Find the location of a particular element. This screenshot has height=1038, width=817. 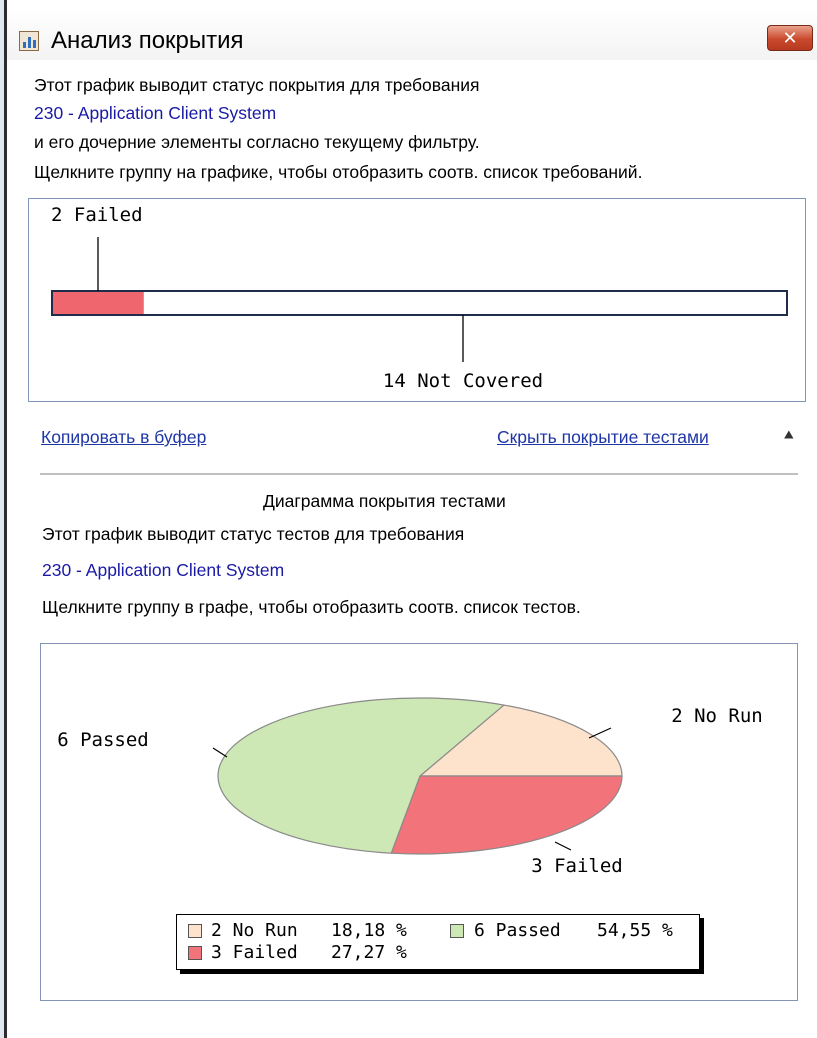

legend-swatch-failed is located at coordinates (195, 953).